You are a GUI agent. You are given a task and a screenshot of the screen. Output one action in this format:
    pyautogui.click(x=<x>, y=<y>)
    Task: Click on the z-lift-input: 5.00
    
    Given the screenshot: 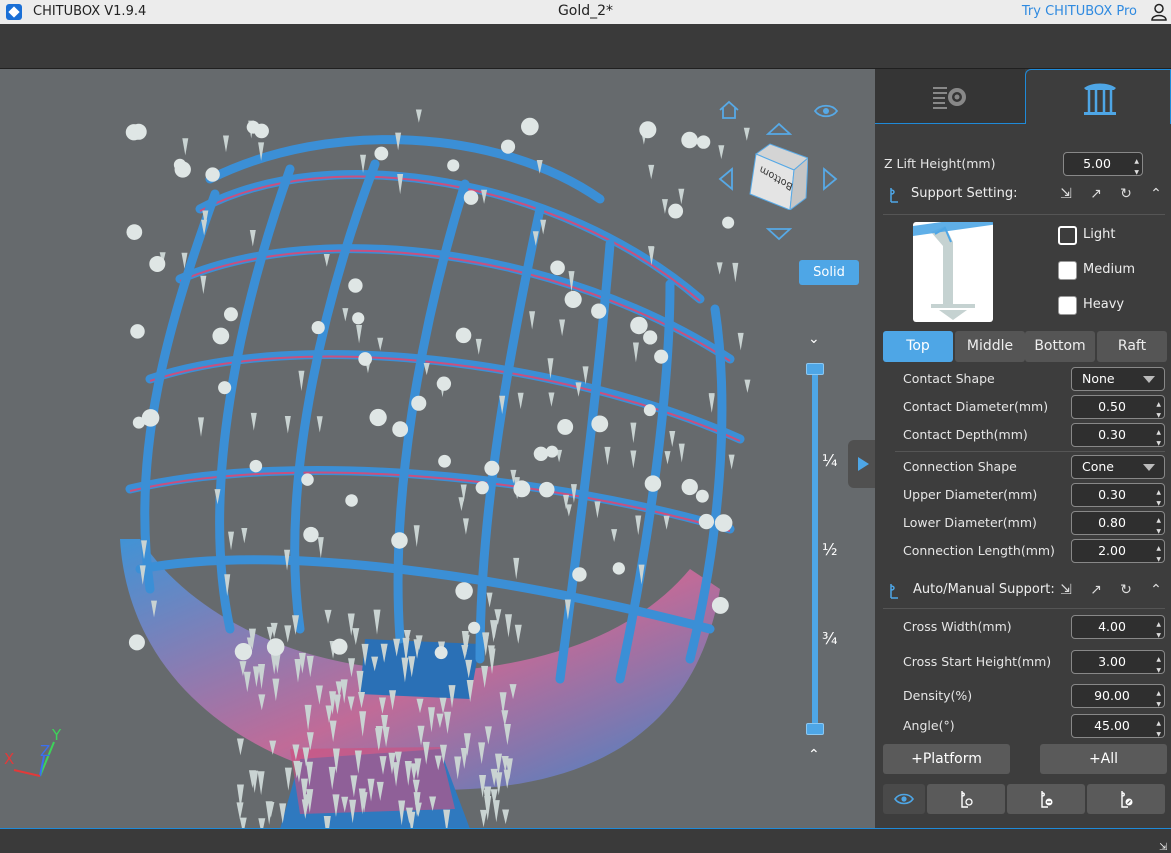 What is the action you would take?
    pyautogui.click(x=1103, y=167)
    